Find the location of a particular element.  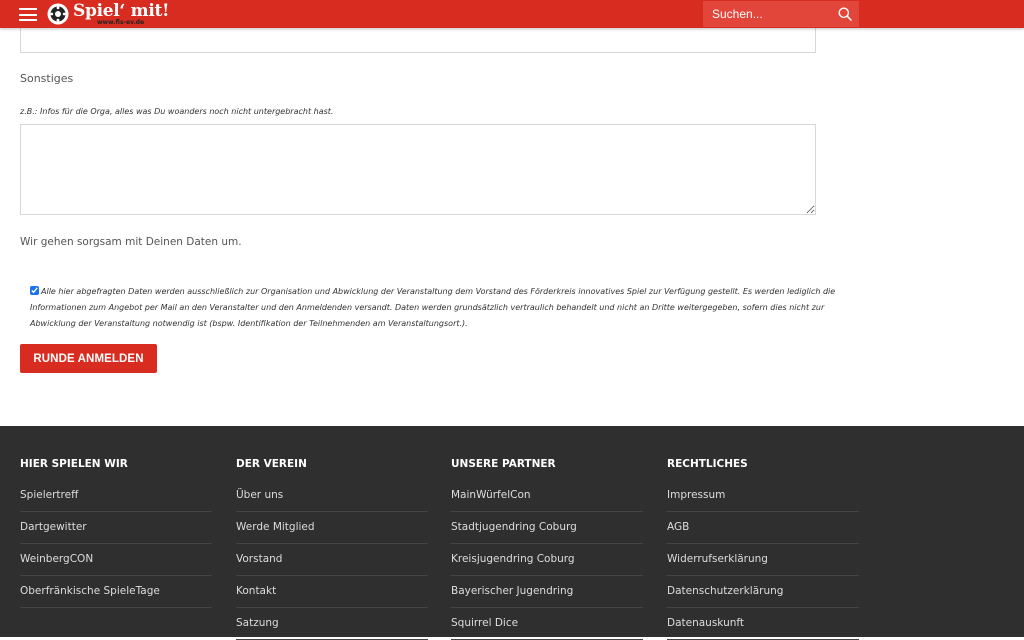

menu-hamburger-icon is located at coordinates (28, 14).